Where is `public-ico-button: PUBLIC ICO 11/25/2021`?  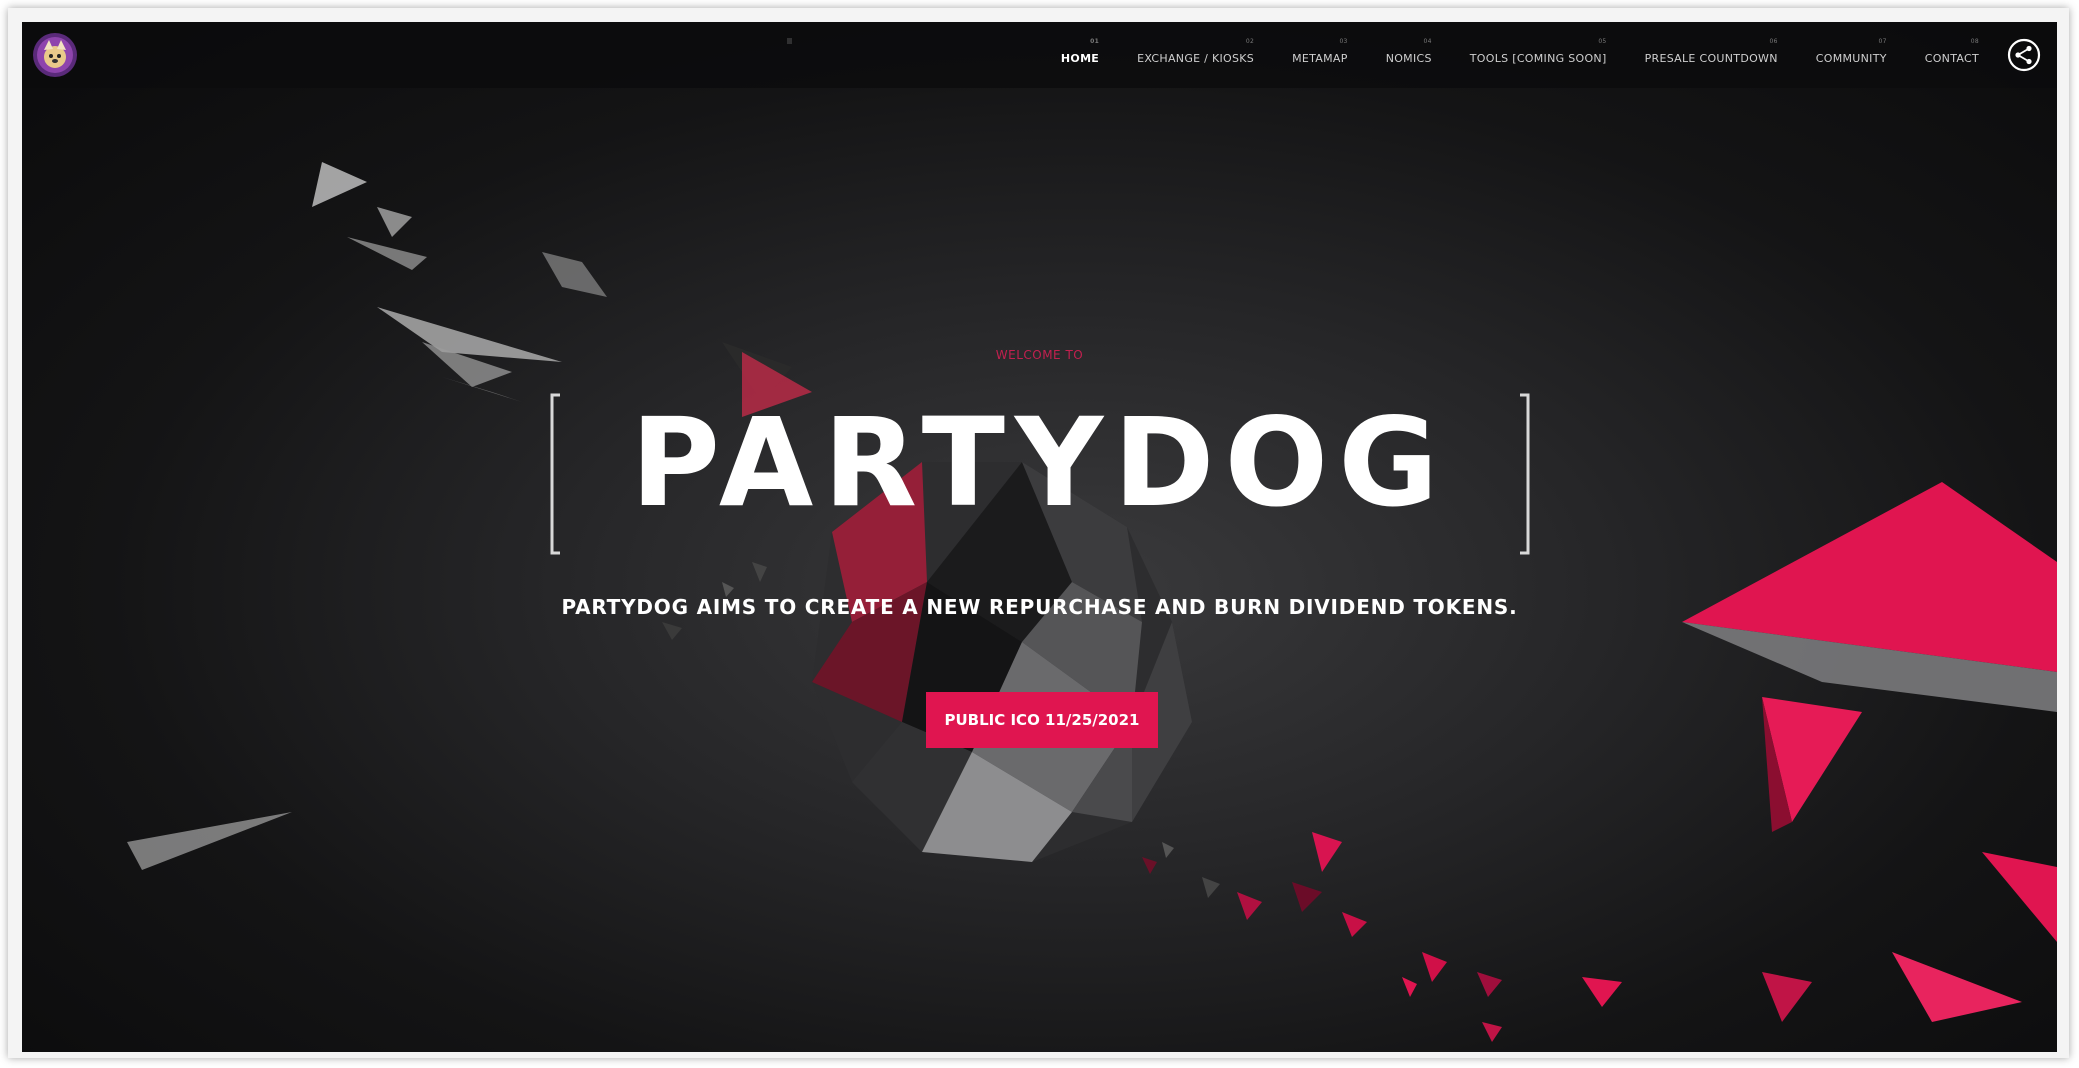 public-ico-button: PUBLIC ICO 11/25/2021 is located at coordinates (1042, 720).